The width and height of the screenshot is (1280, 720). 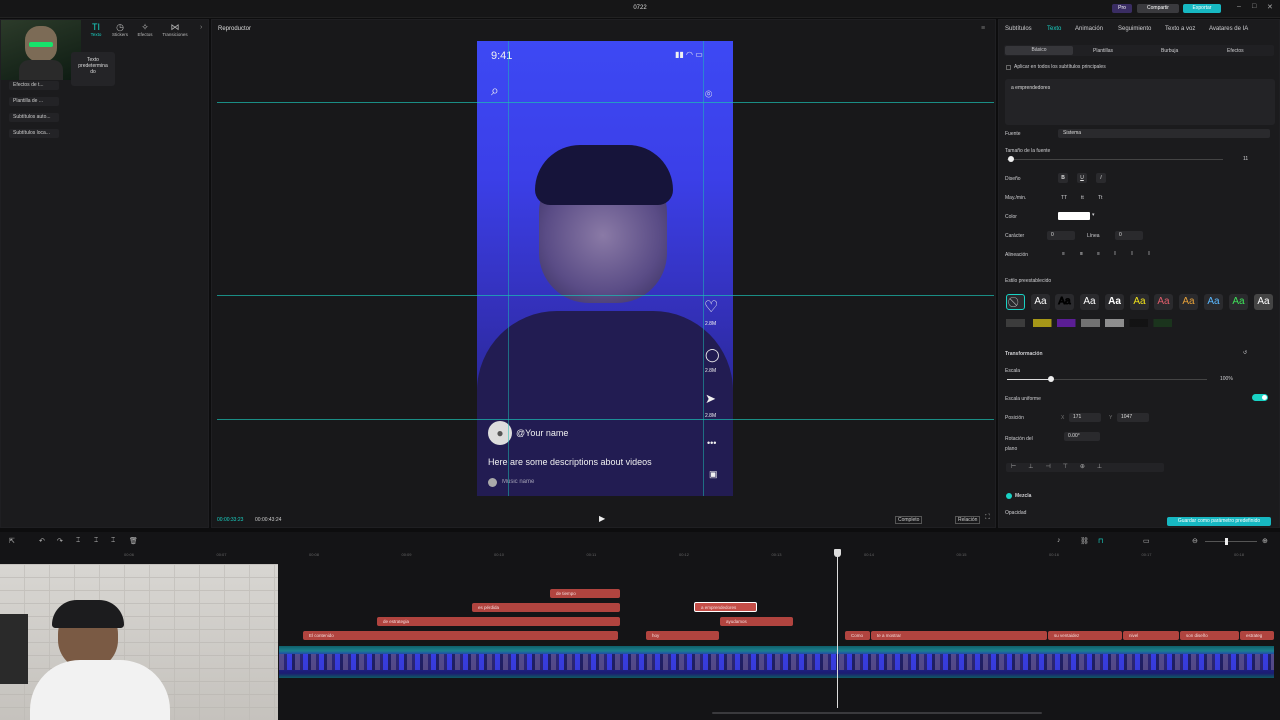 What do you see at coordinates (983, 28) in the screenshot?
I see `menu-icon: ≡` at bounding box center [983, 28].